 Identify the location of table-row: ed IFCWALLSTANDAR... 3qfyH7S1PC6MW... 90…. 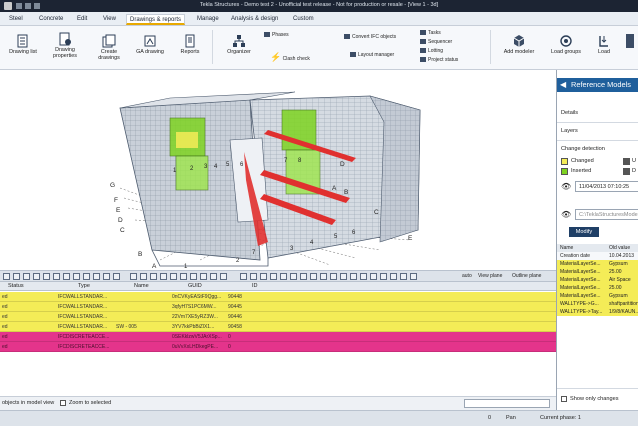
(278, 307).